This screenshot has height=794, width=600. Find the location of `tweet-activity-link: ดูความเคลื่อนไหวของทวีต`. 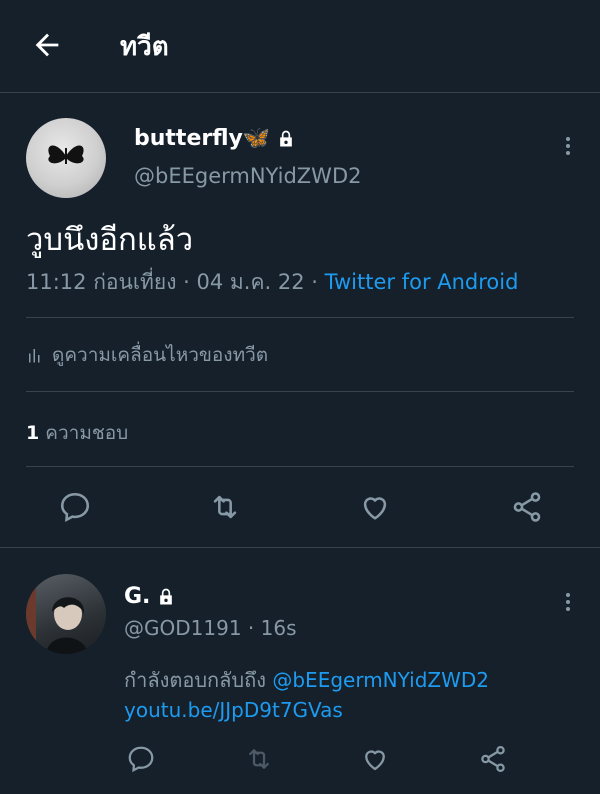

tweet-activity-link: ดูความเคลื่อนไหวของทวีต is located at coordinates (147, 355).